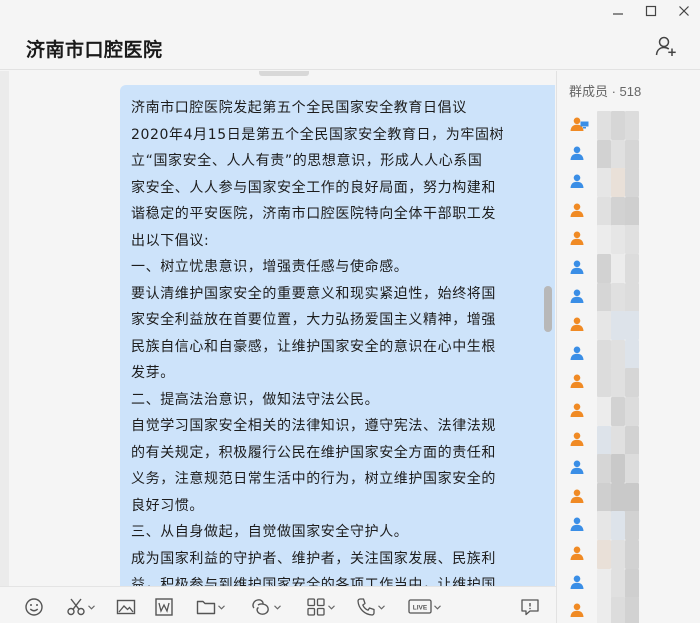 The height and width of the screenshot is (623, 700). Describe the element at coordinates (530, 607) in the screenshot. I see `feedback-button` at that location.